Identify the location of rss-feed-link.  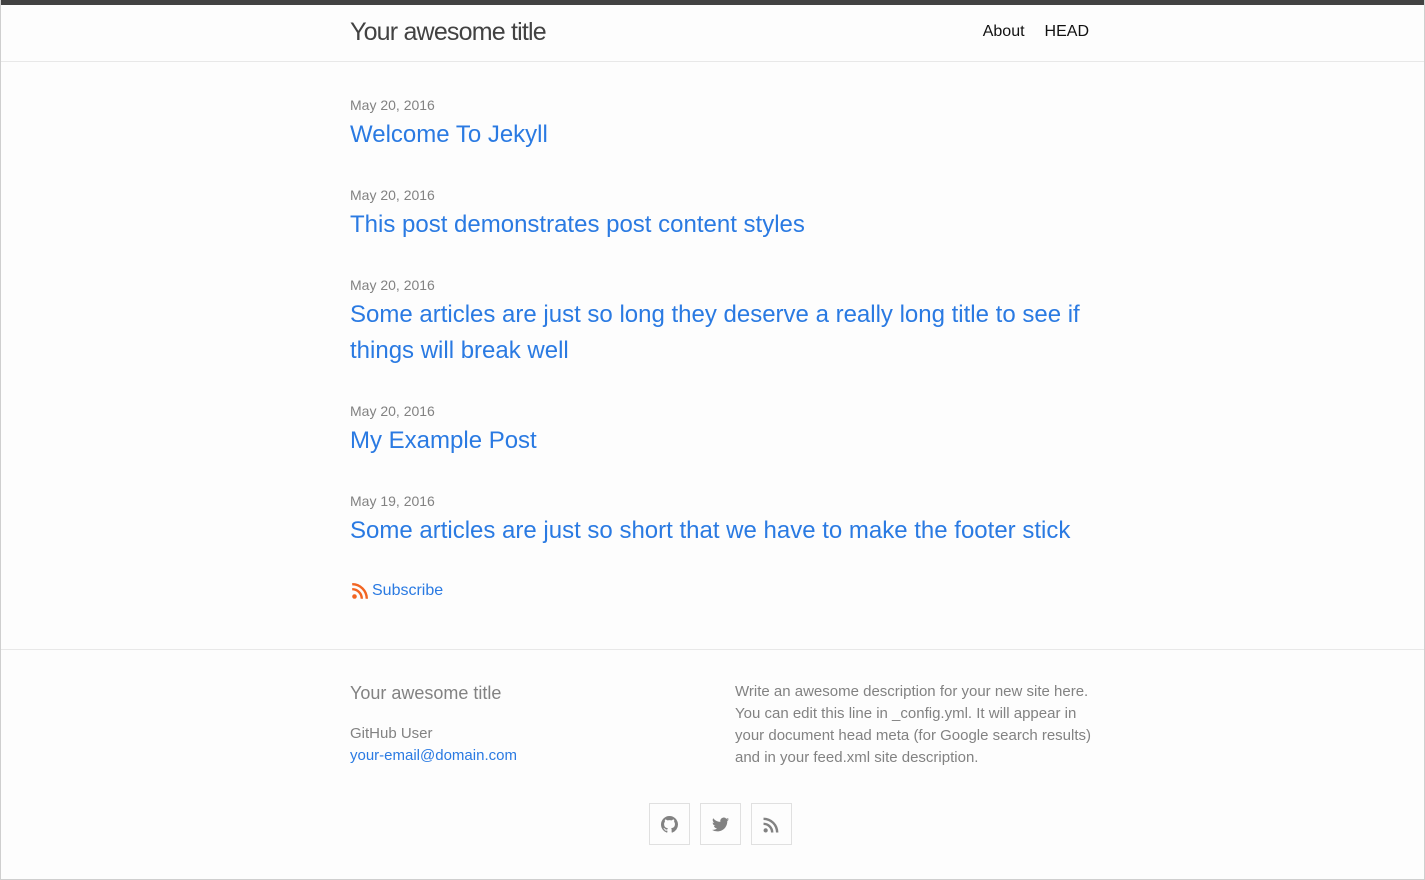
(771, 824).